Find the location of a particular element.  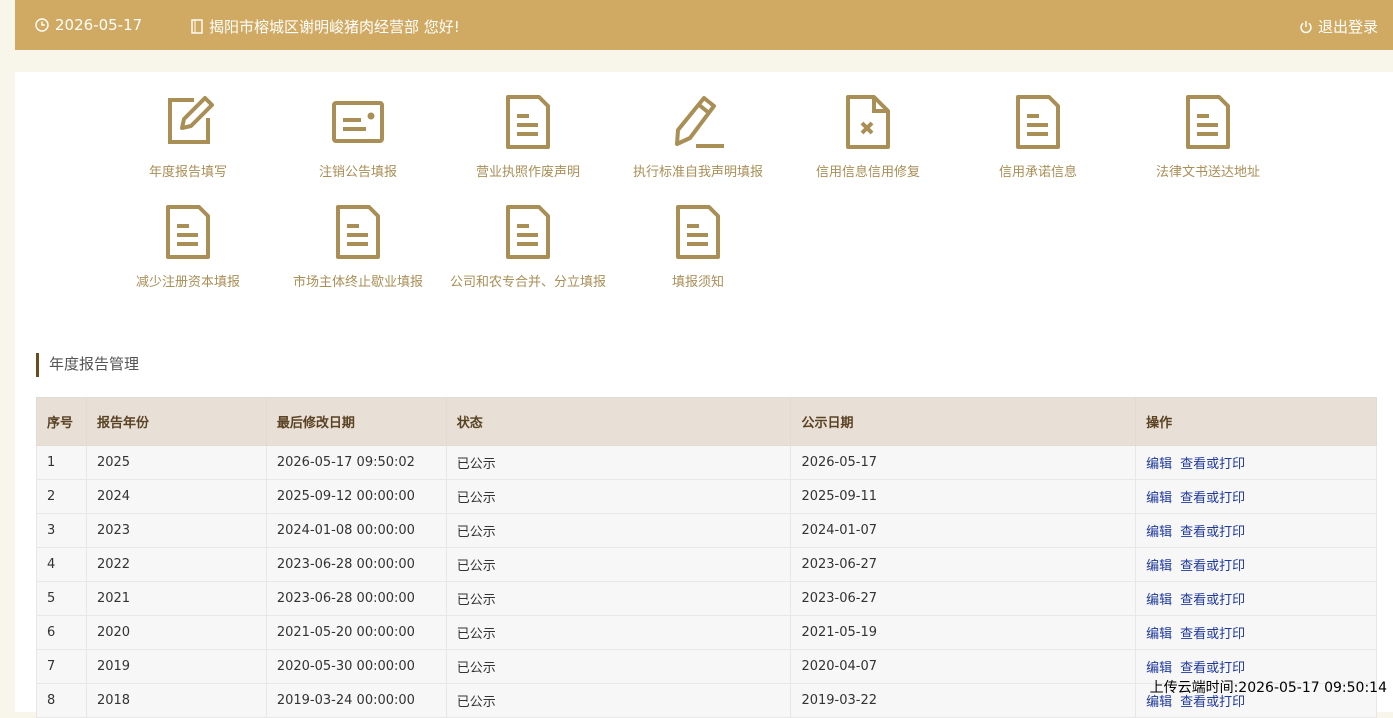

tile-termination: 市场主体终止歇业填报 is located at coordinates (358, 236).